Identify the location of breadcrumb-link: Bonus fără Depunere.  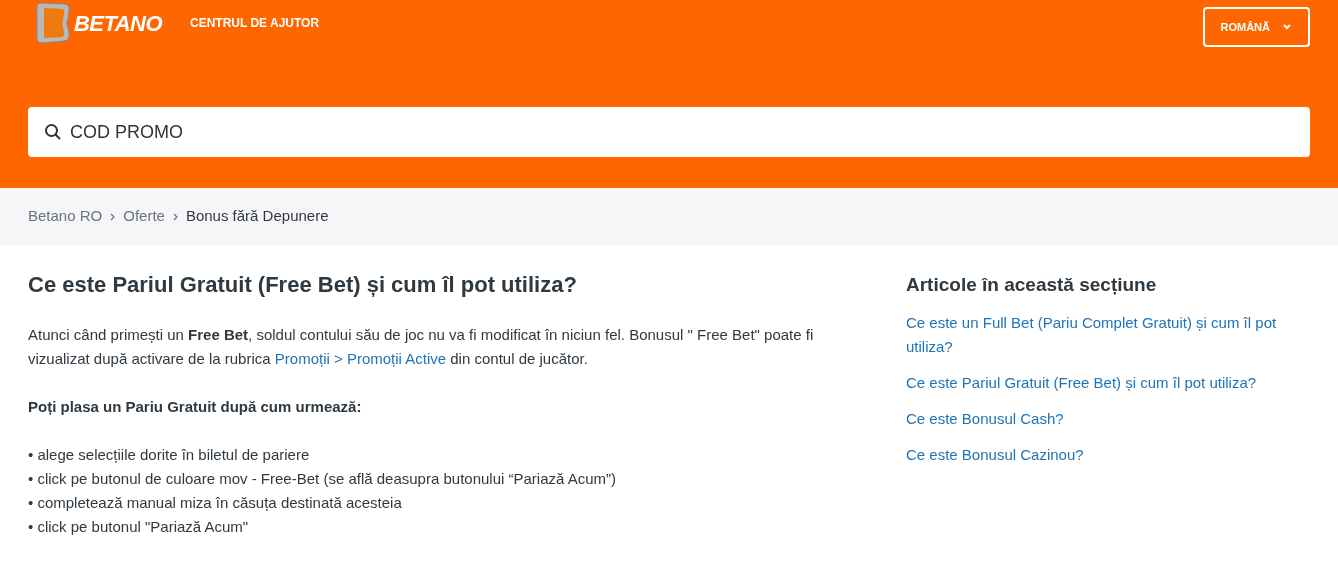
(257, 216).